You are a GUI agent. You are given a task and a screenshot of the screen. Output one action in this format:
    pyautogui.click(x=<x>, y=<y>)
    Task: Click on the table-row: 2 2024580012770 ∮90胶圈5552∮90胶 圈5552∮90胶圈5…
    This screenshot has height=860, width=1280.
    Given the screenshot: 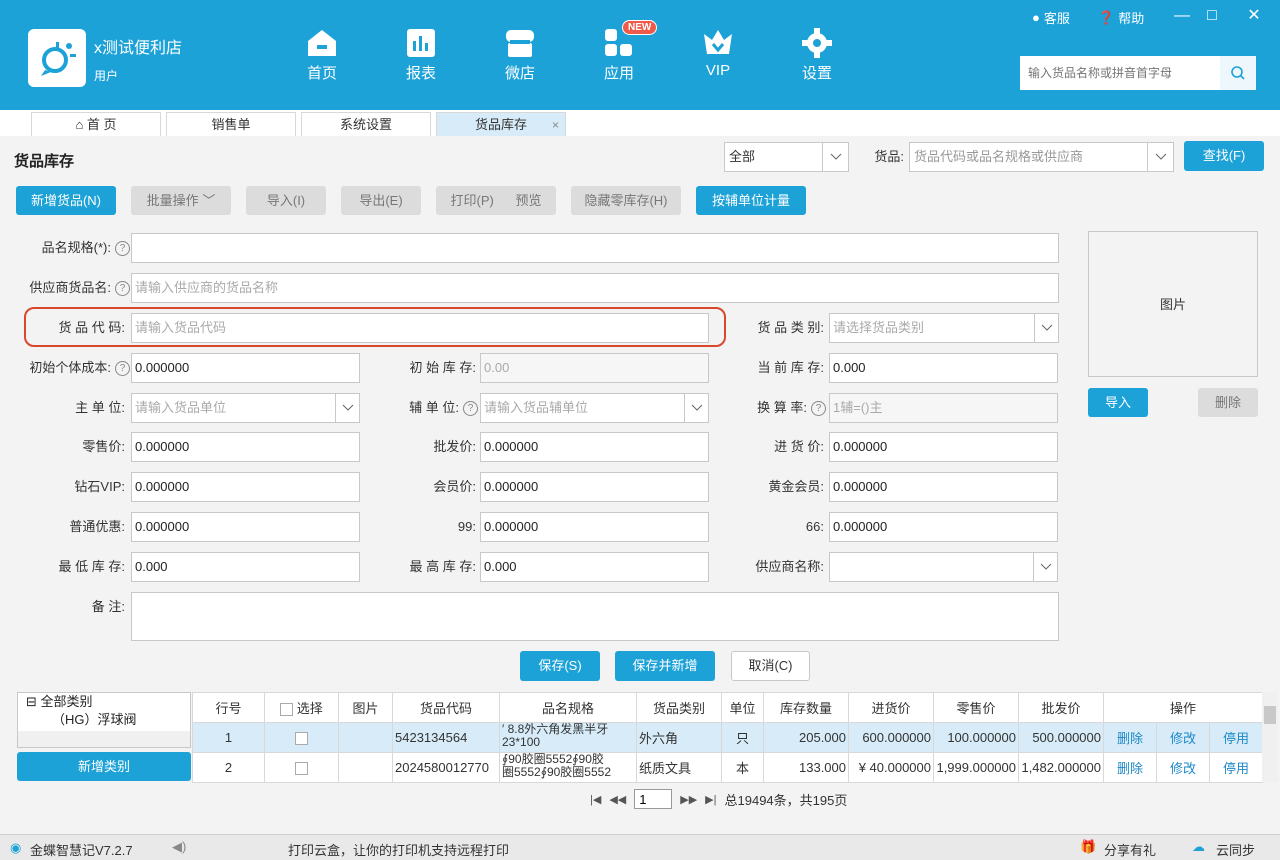 What is the action you would take?
    pyautogui.click(x=728, y=767)
    